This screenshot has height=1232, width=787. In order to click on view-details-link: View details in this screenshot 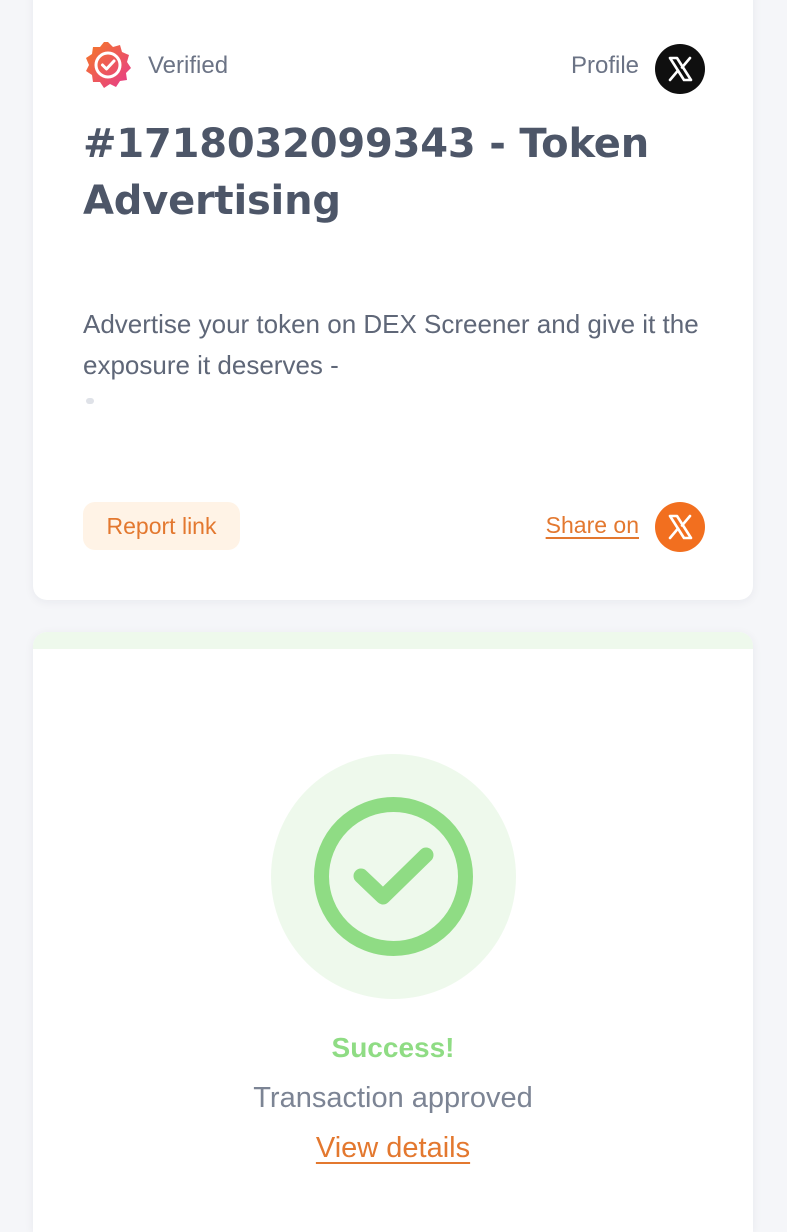, I will do `click(393, 1148)`.